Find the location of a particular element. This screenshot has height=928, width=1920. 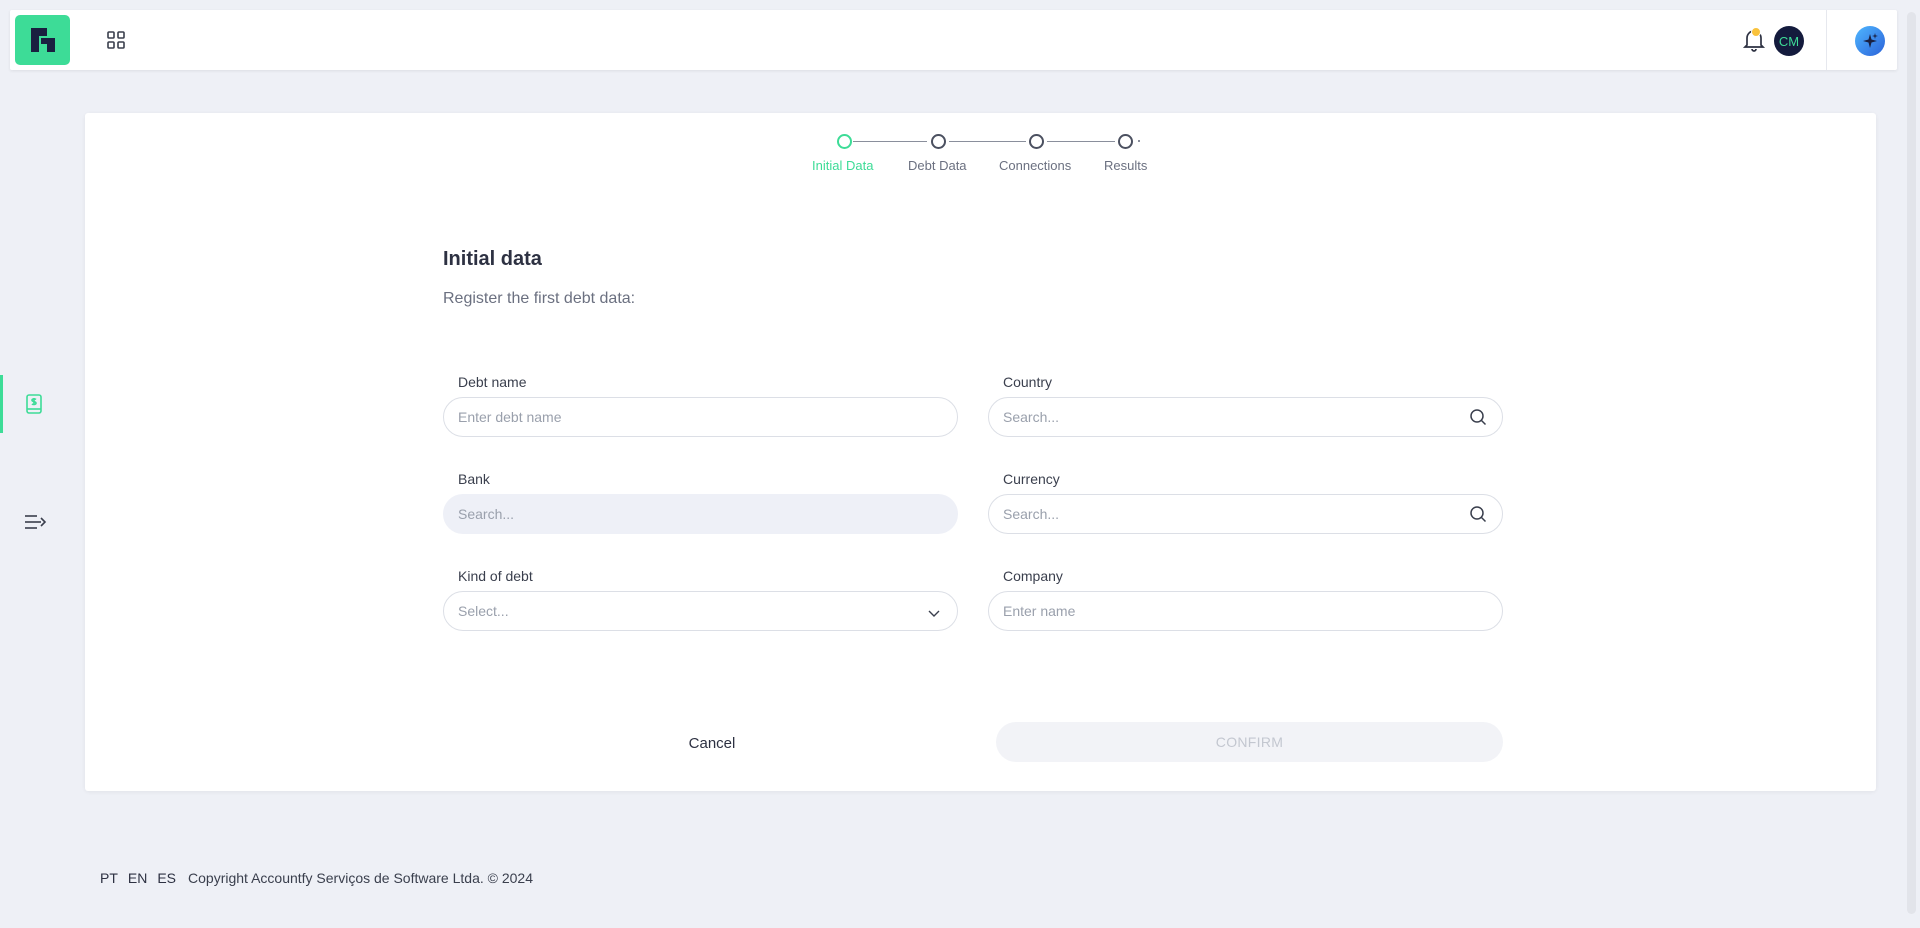

divider is located at coordinates (1826, 40).